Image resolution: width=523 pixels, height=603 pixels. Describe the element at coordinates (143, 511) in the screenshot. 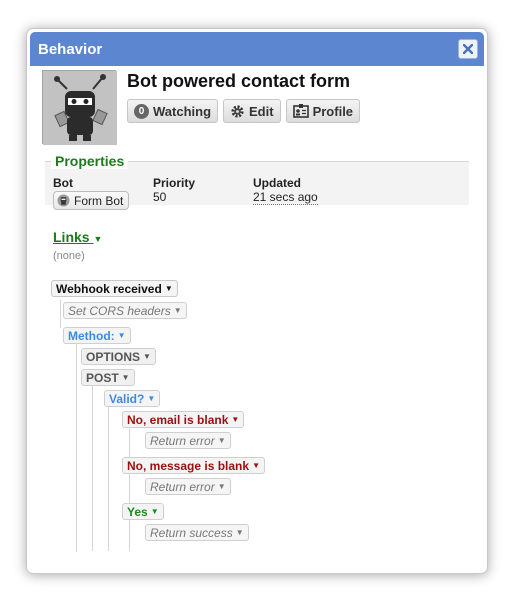

I see `branch-yes: Yes ▼` at that location.